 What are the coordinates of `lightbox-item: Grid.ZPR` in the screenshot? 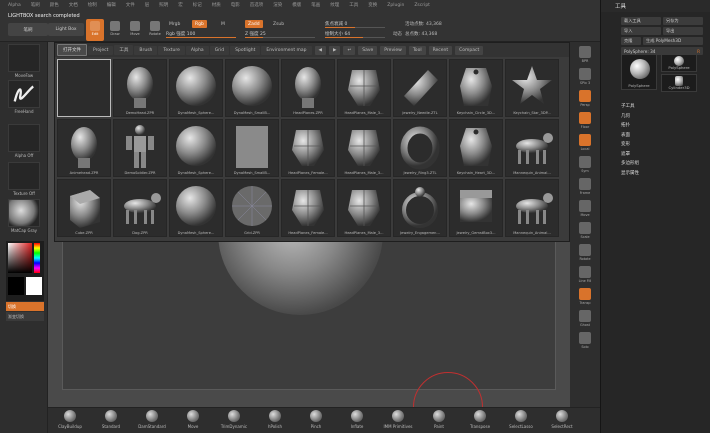 It's located at (252, 208).